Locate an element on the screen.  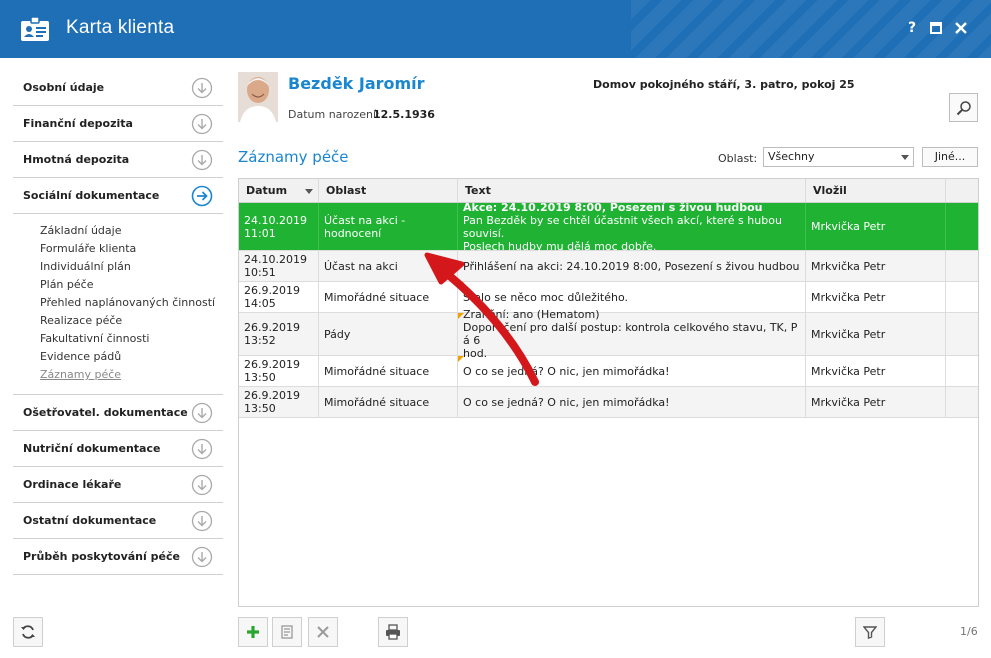
close-button is located at coordinates (961, 28).